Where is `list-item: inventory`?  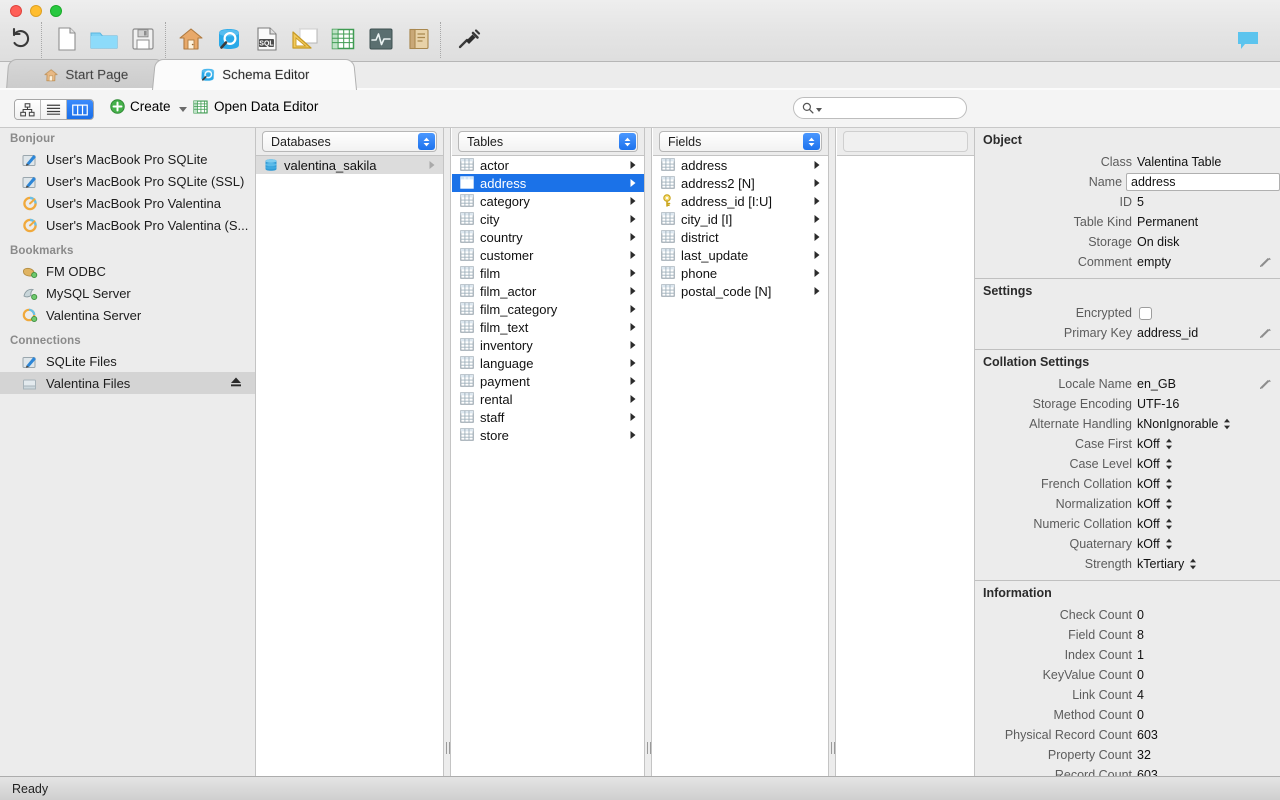 list-item: inventory is located at coordinates (548, 345).